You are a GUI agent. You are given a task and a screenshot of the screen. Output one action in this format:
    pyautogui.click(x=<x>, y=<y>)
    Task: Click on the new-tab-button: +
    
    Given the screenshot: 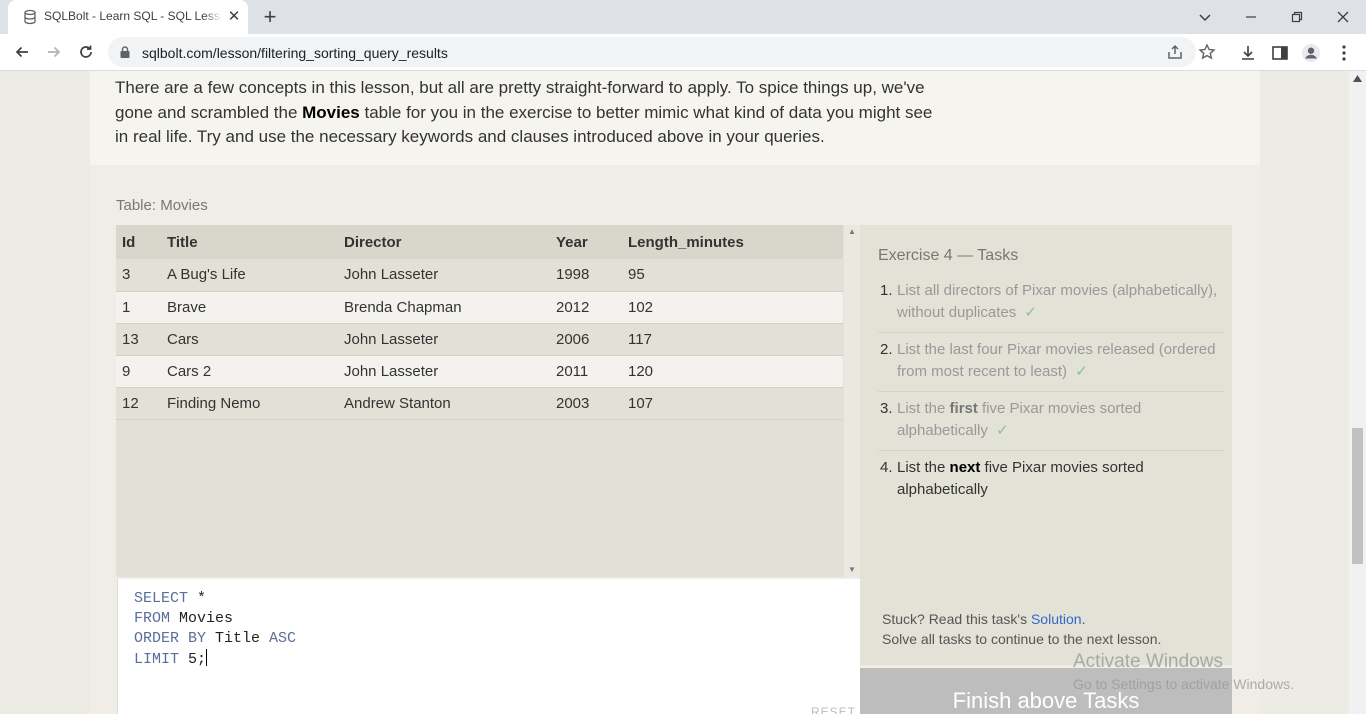 What is the action you would take?
    pyautogui.click(x=270, y=17)
    